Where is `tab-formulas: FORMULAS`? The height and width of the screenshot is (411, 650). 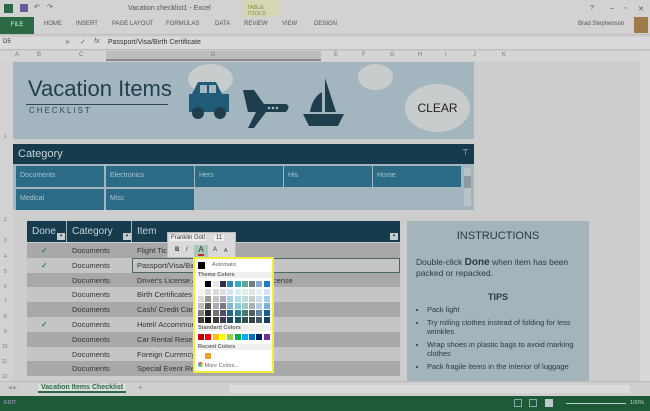
tab-formulas: FORMULAS is located at coordinates (182, 24).